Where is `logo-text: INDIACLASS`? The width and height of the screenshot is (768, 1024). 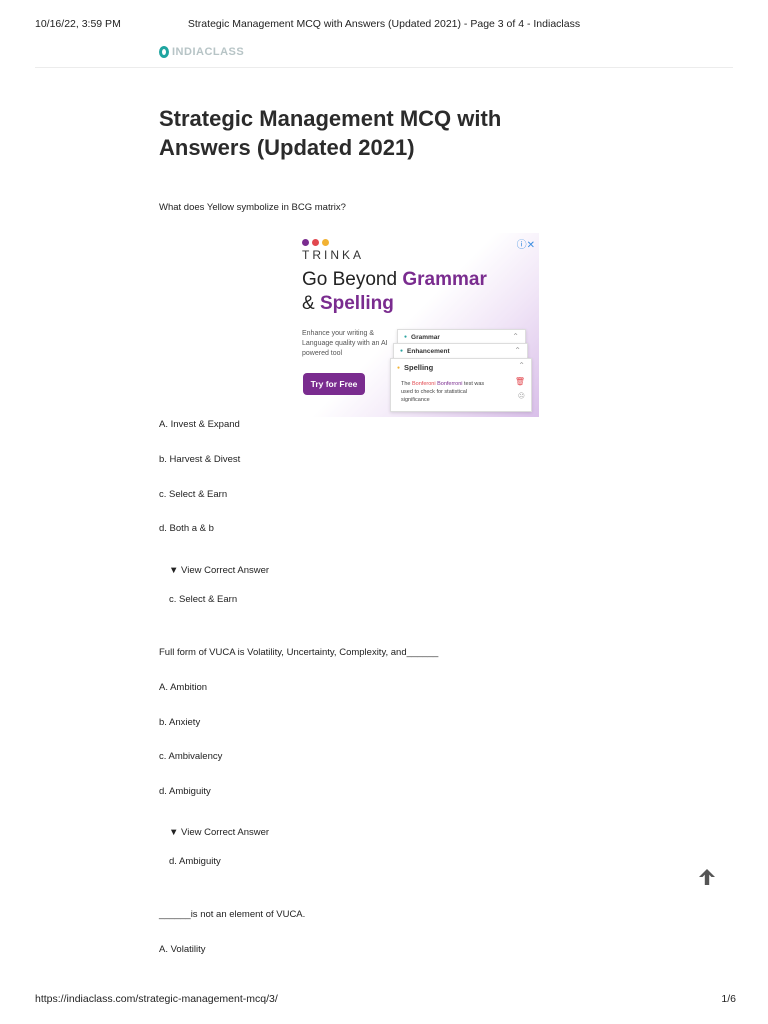
logo-text: INDIACLASS is located at coordinates (208, 52).